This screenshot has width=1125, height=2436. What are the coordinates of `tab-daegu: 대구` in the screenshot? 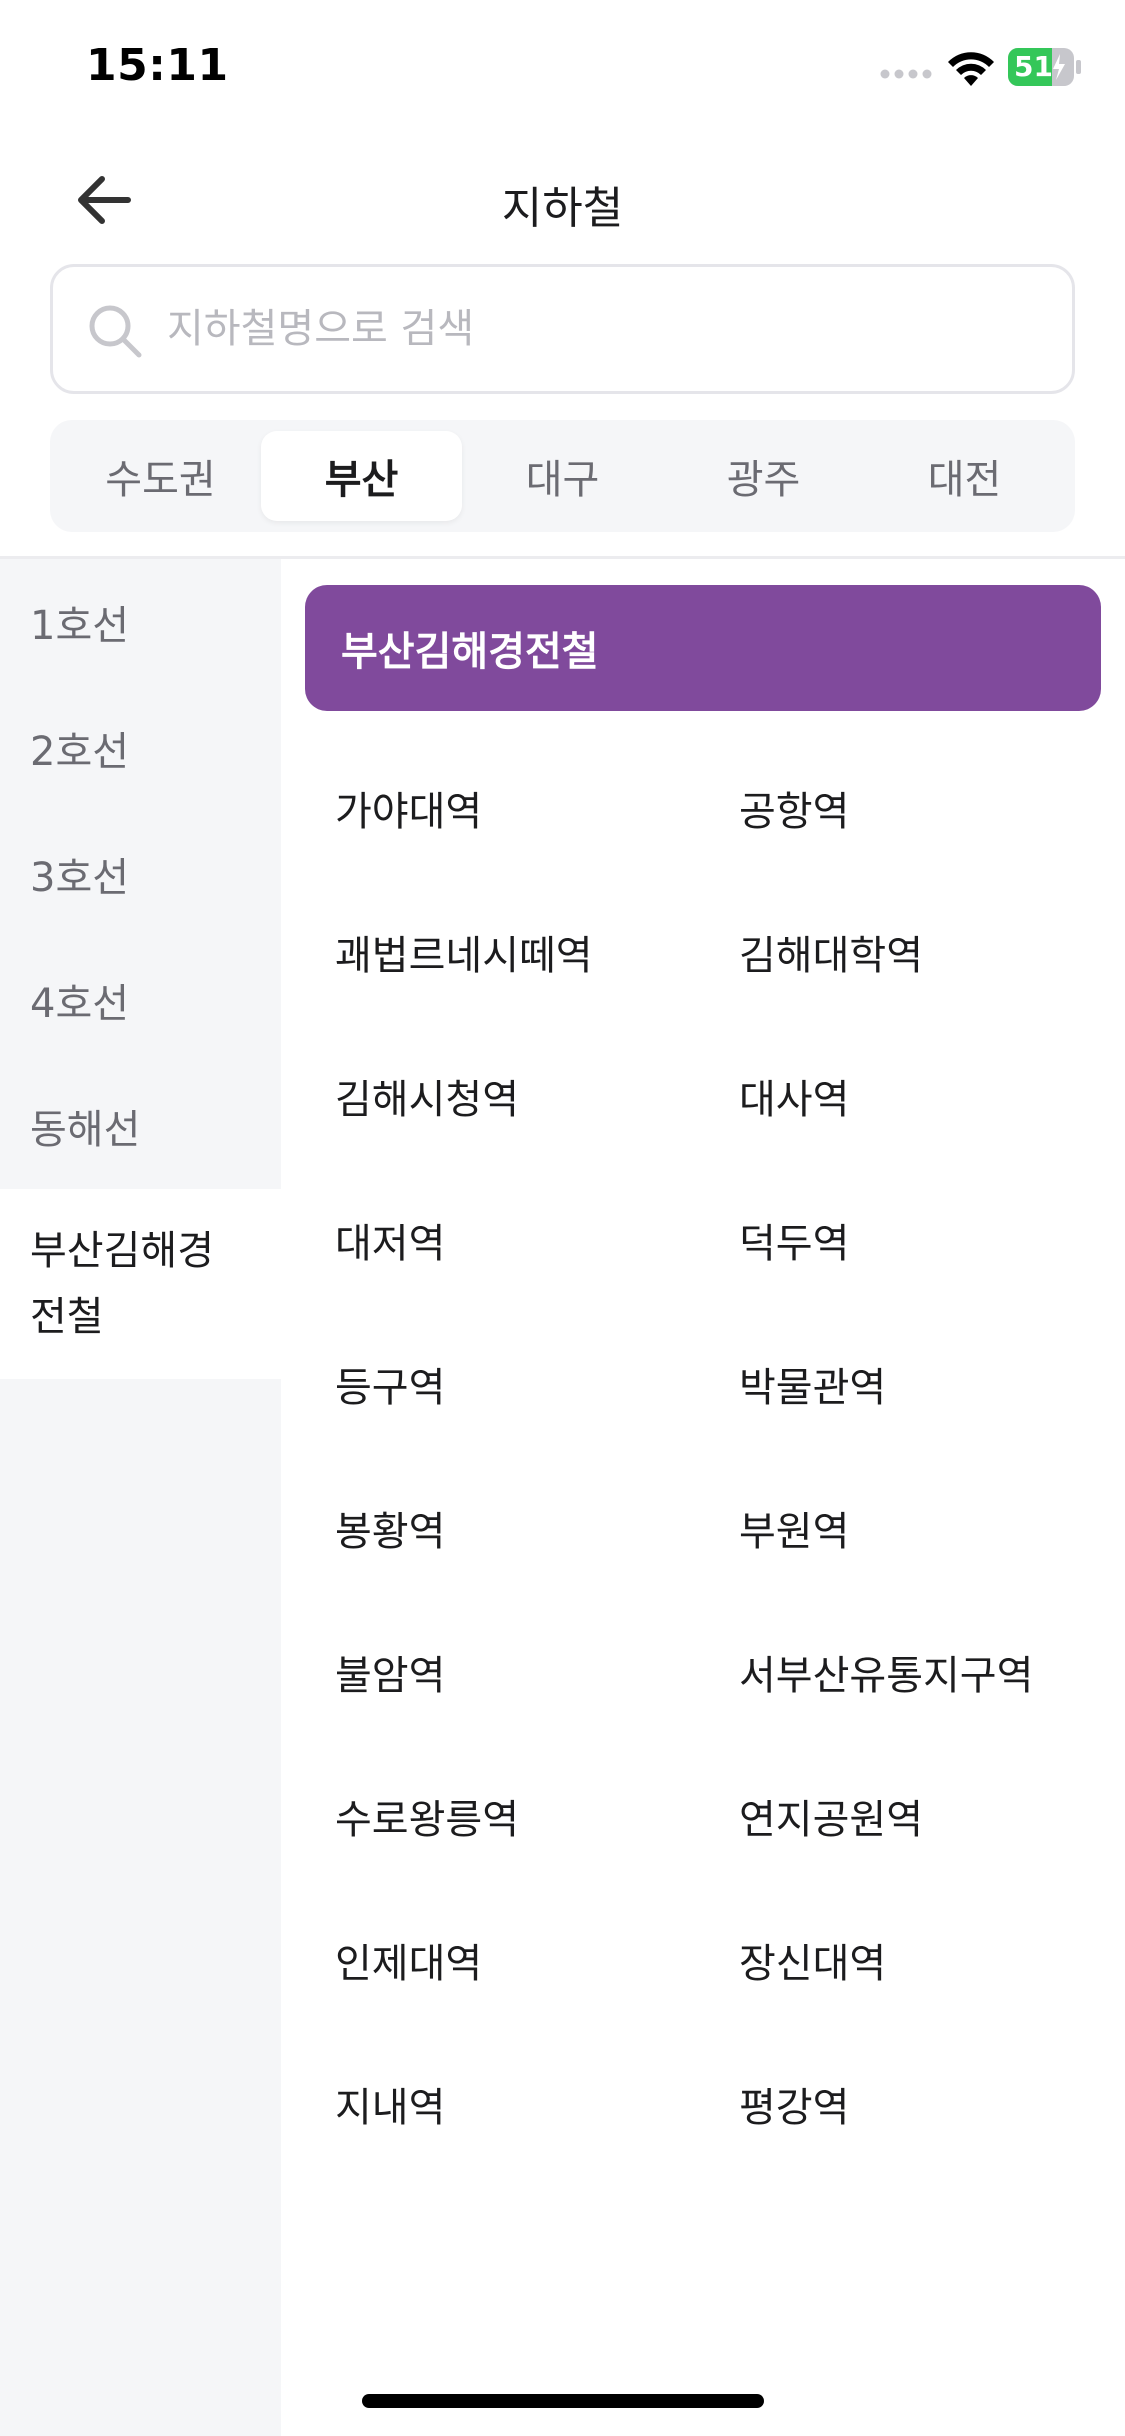 It's located at (562, 476).